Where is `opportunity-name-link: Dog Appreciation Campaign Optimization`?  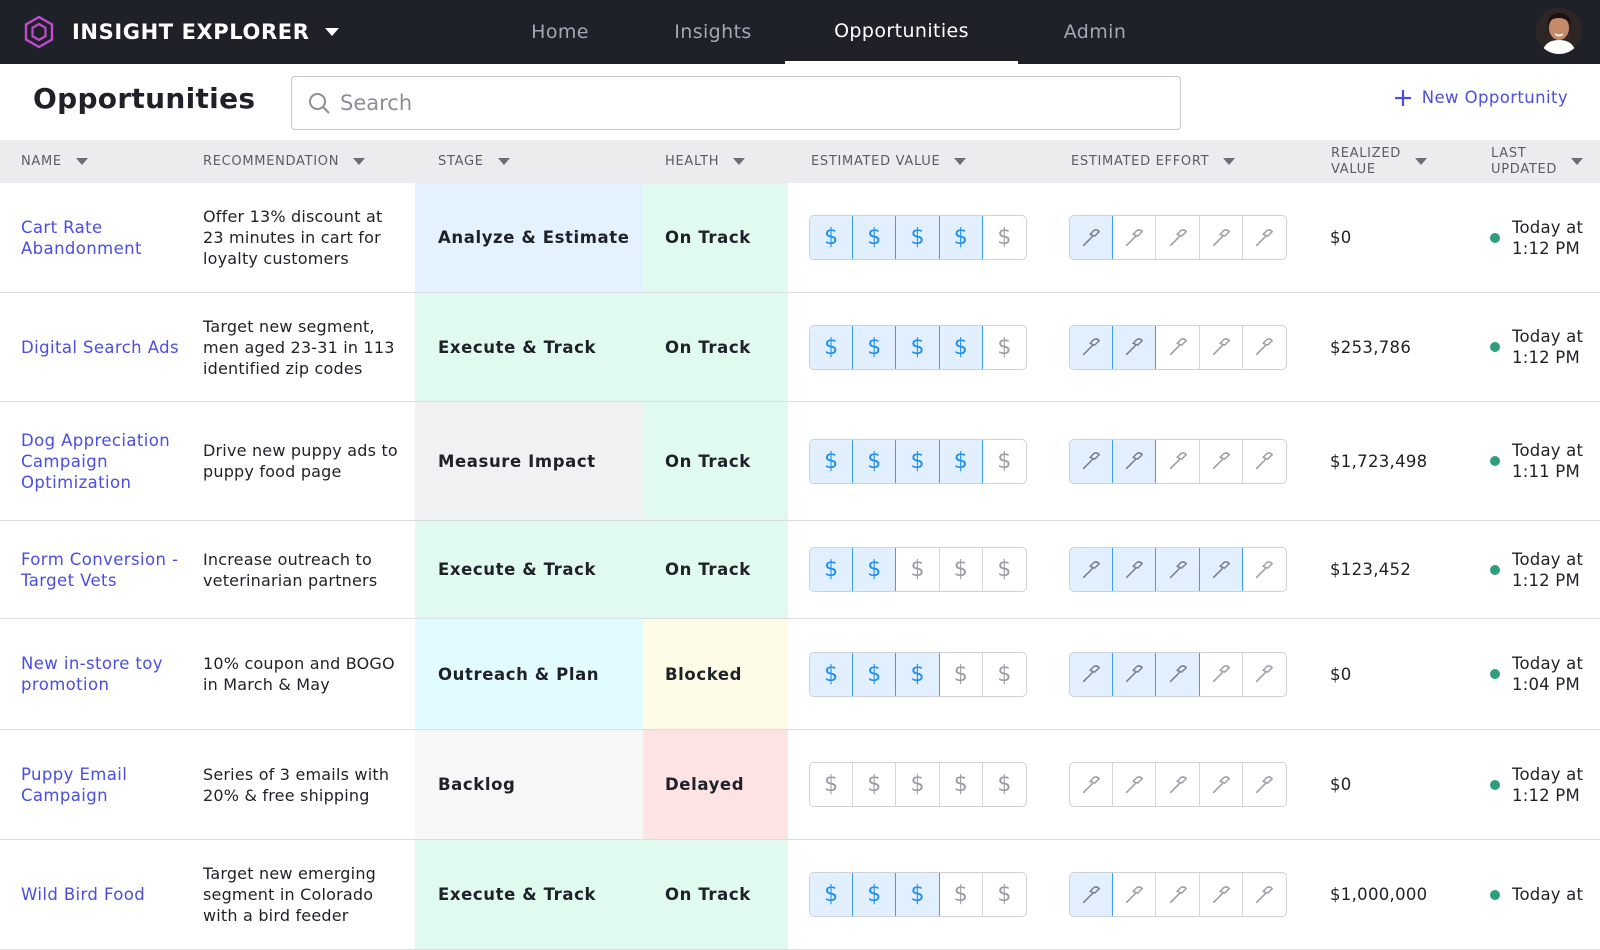
opportunity-name-link: Dog Appreciation Campaign Optimization is located at coordinates (106, 461).